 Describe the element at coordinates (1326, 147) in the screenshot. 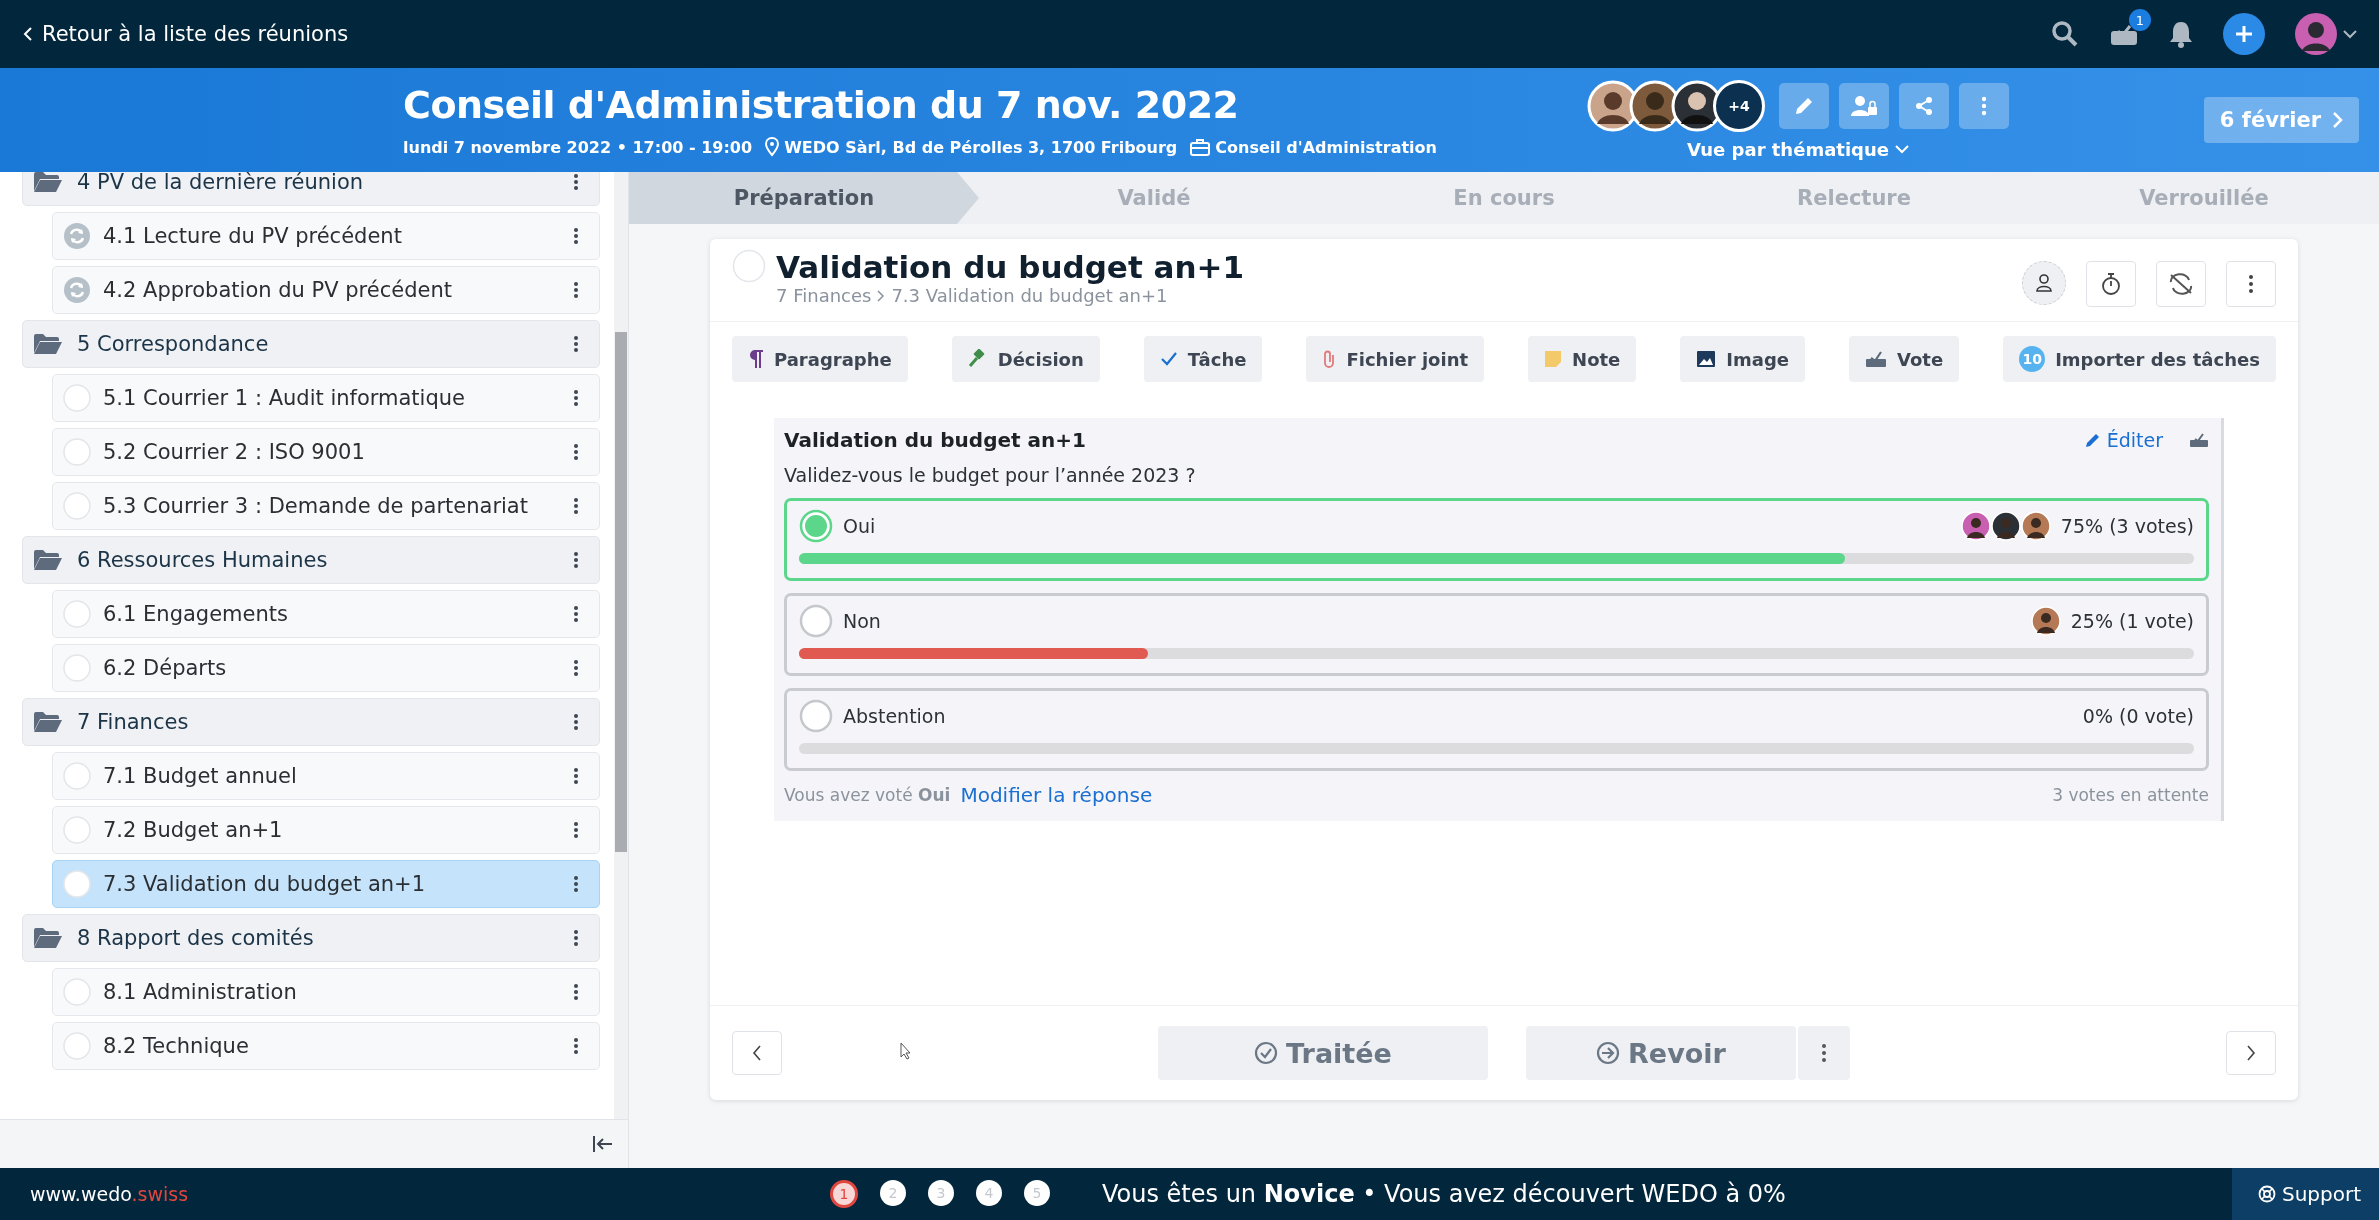

I see `meeting-organization: Conseil d'Administration` at that location.